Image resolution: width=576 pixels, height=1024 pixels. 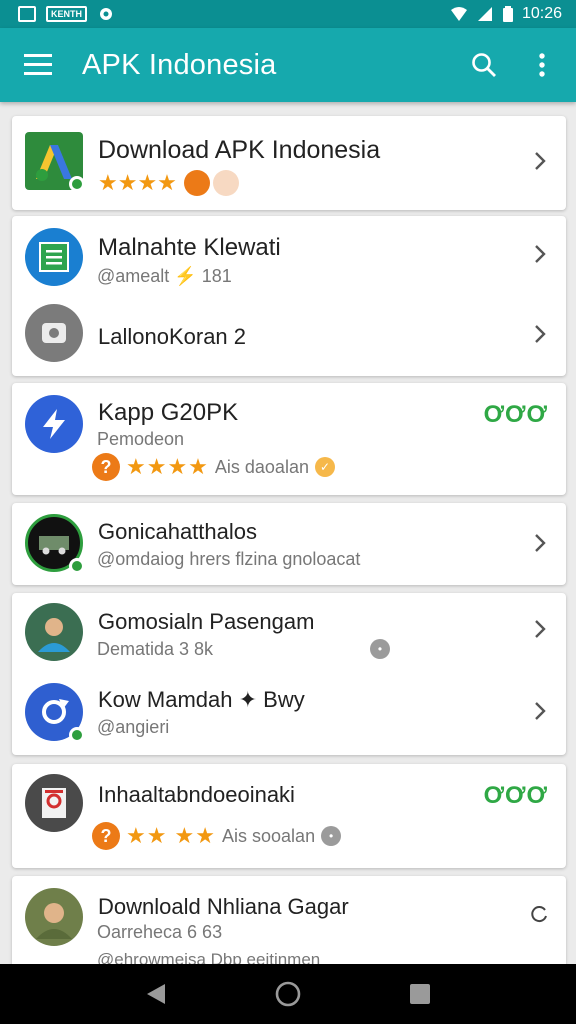 What do you see at coordinates (229, 559) in the screenshot?
I see `app-subtitle: @omdaiog hrers flzina gnoloacat` at bounding box center [229, 559].